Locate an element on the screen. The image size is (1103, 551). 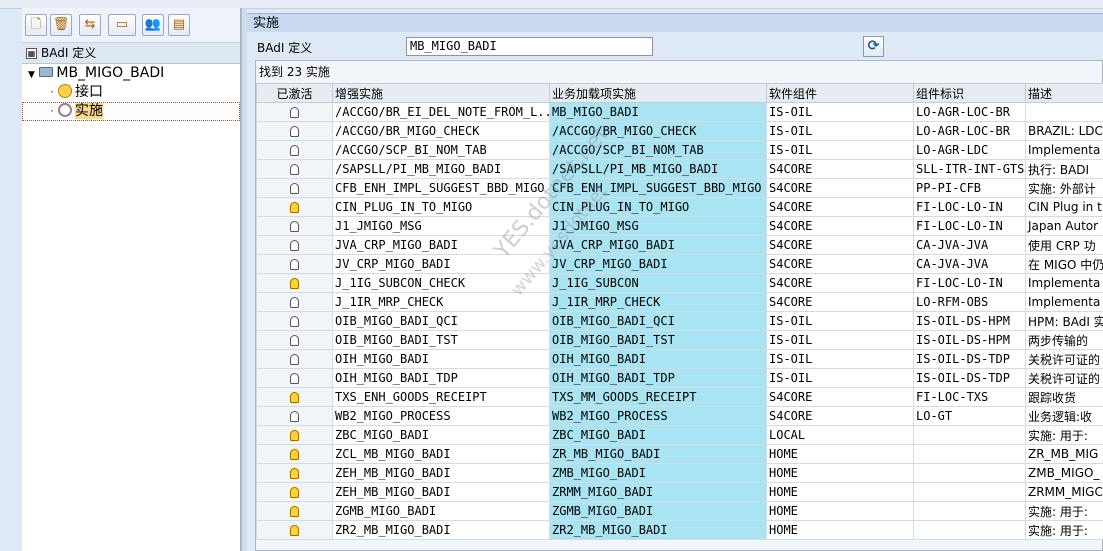
enhancement-impl-cell: J_1IR_MRP_CHECK is located at coordinates (441, 302).